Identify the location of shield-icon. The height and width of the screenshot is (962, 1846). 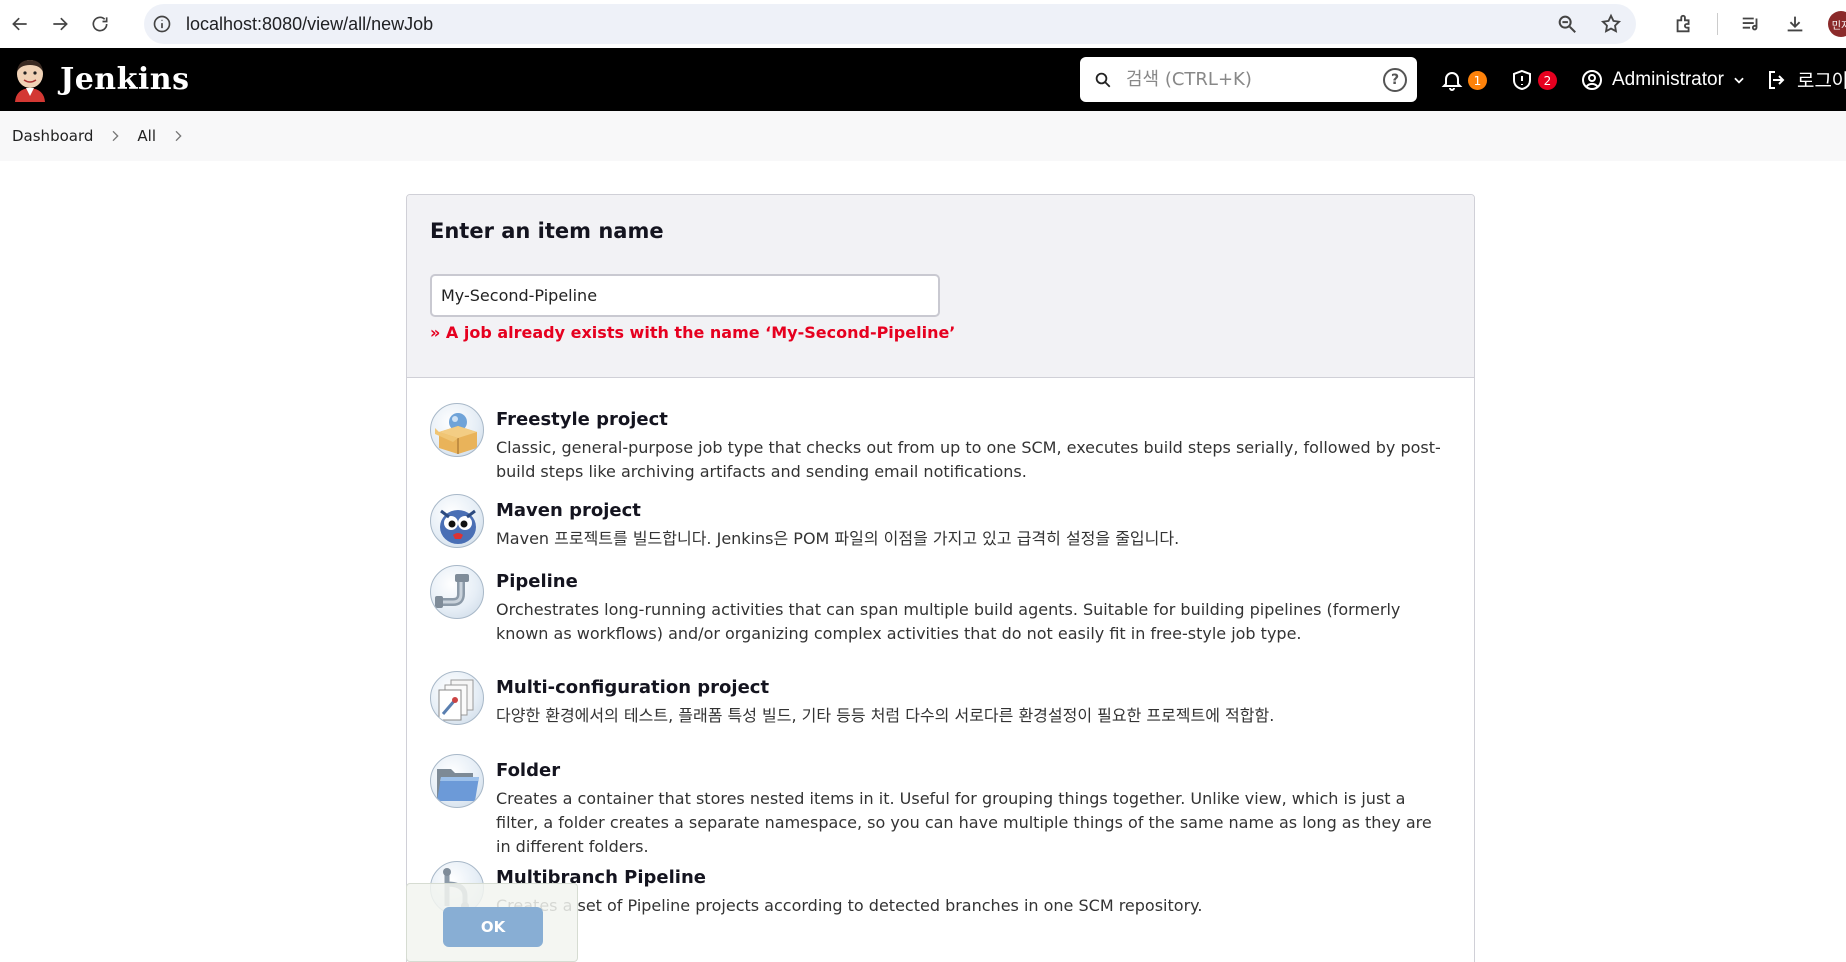
(1522, 79).